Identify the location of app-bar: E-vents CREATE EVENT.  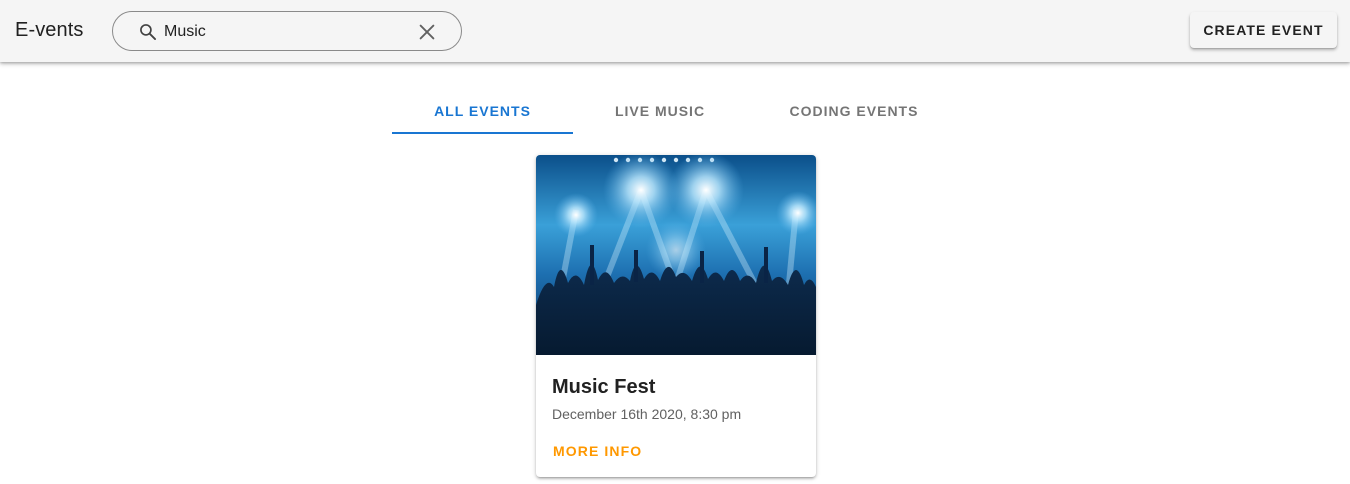
(675, 31).